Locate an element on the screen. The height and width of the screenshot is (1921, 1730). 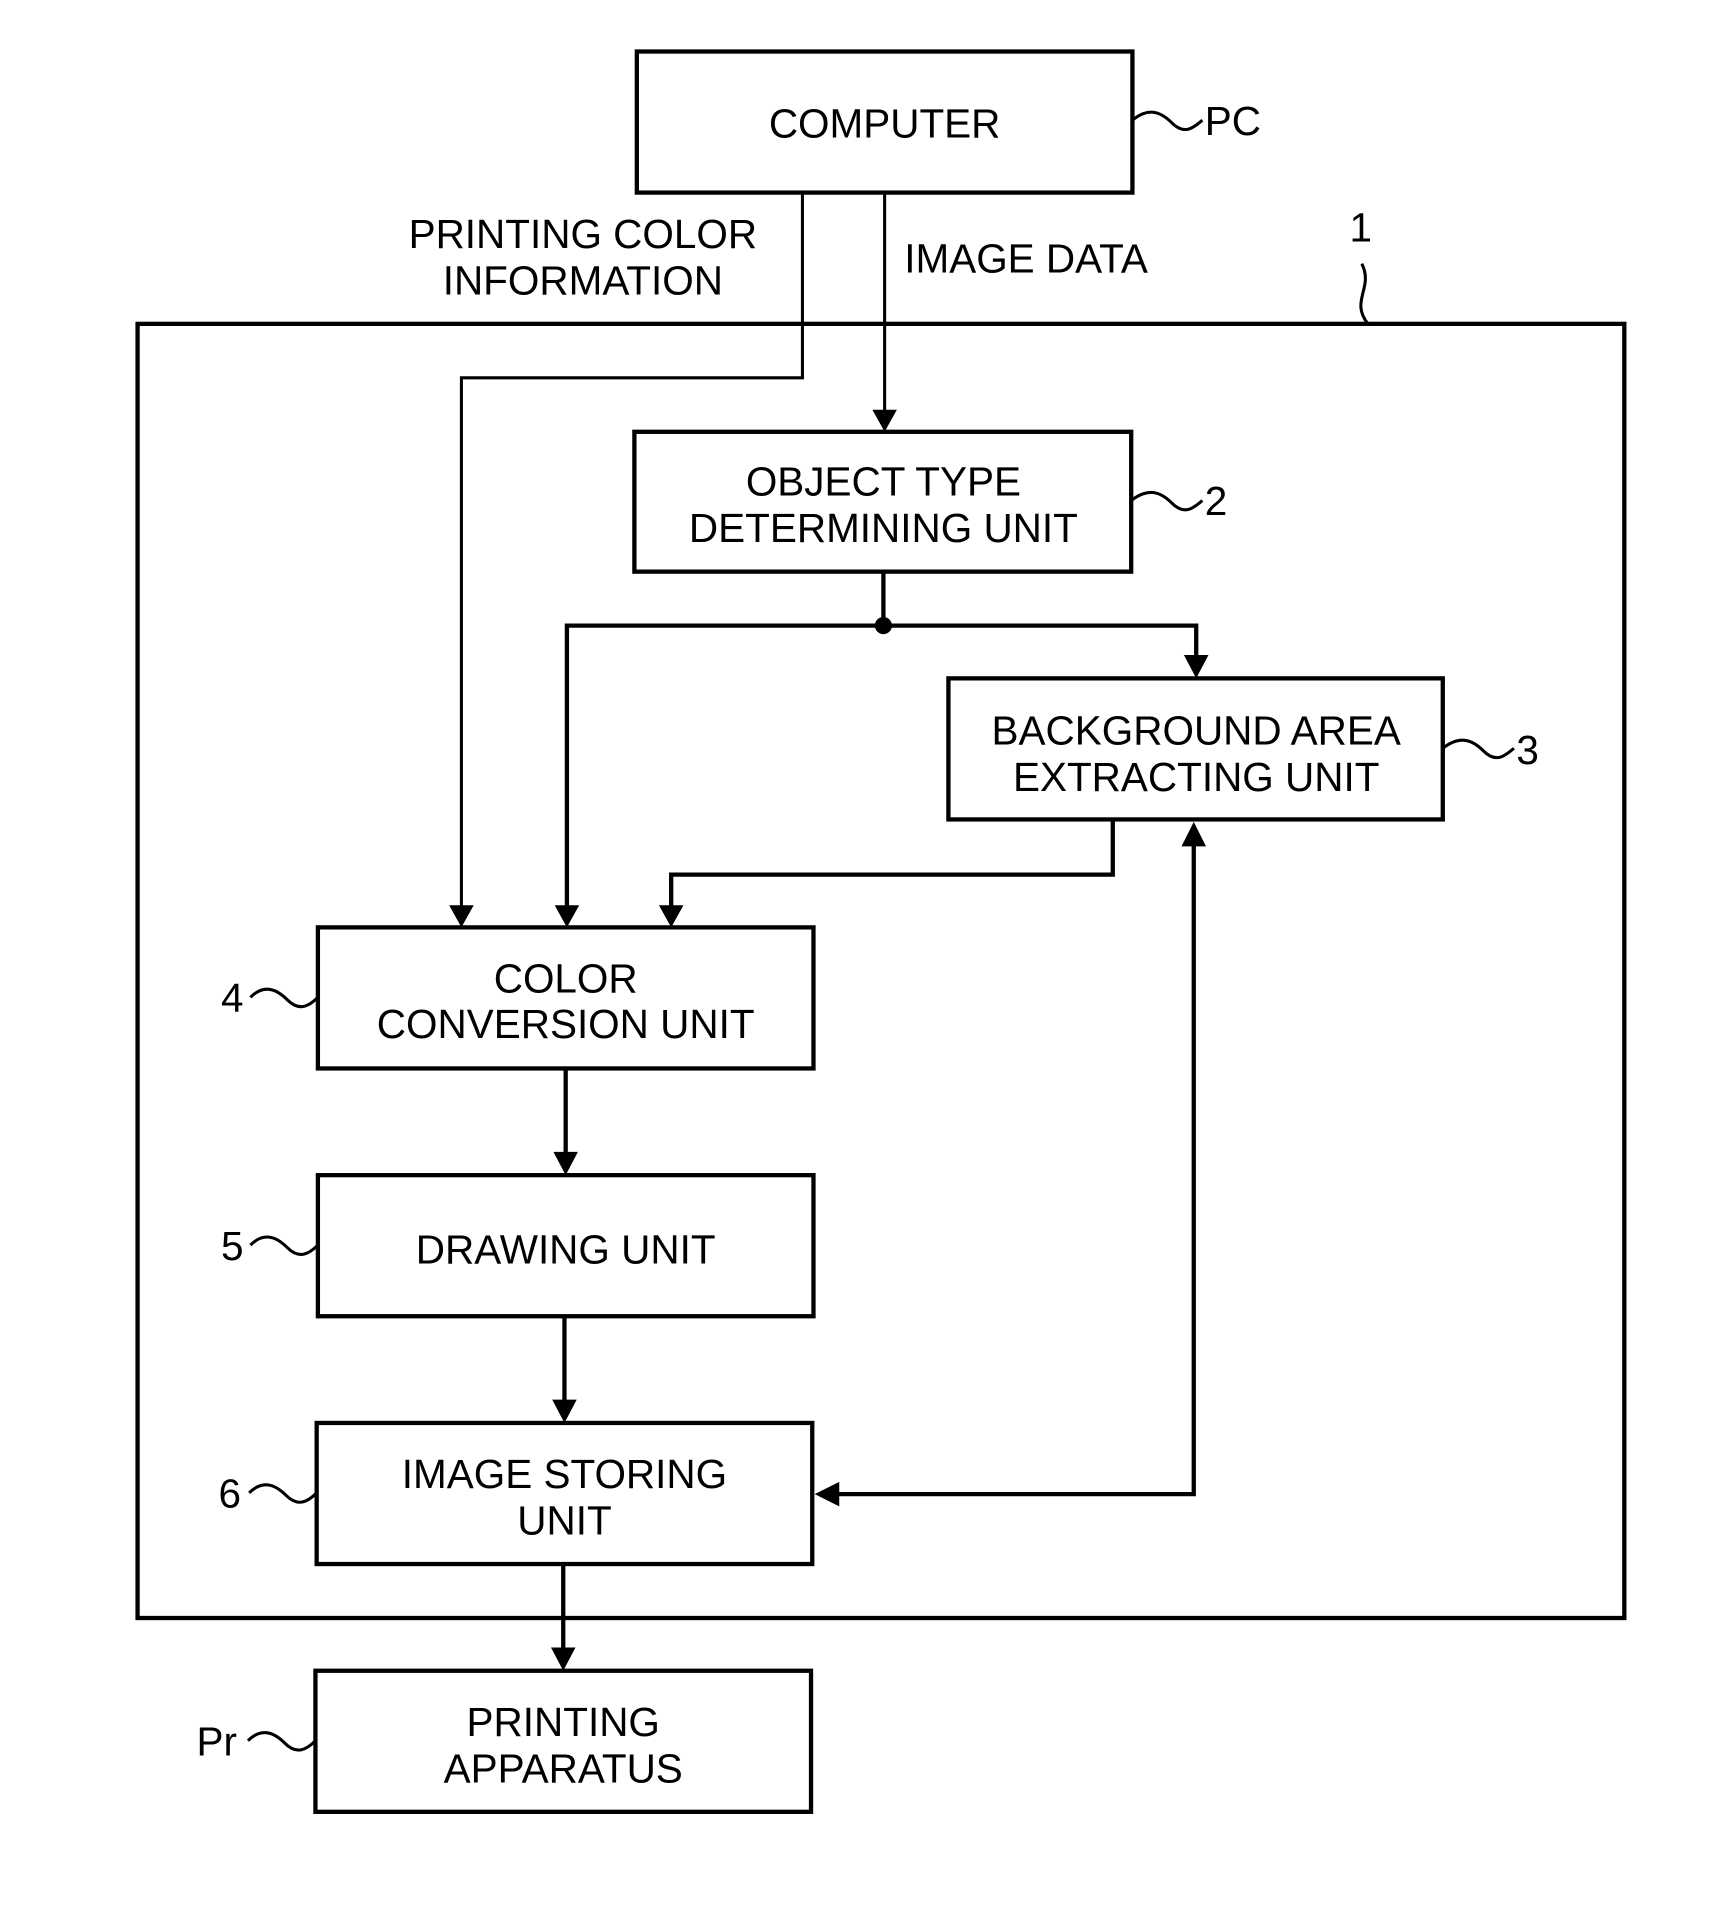
ref-label-2: 2 is located at coordinates (1216, 501).